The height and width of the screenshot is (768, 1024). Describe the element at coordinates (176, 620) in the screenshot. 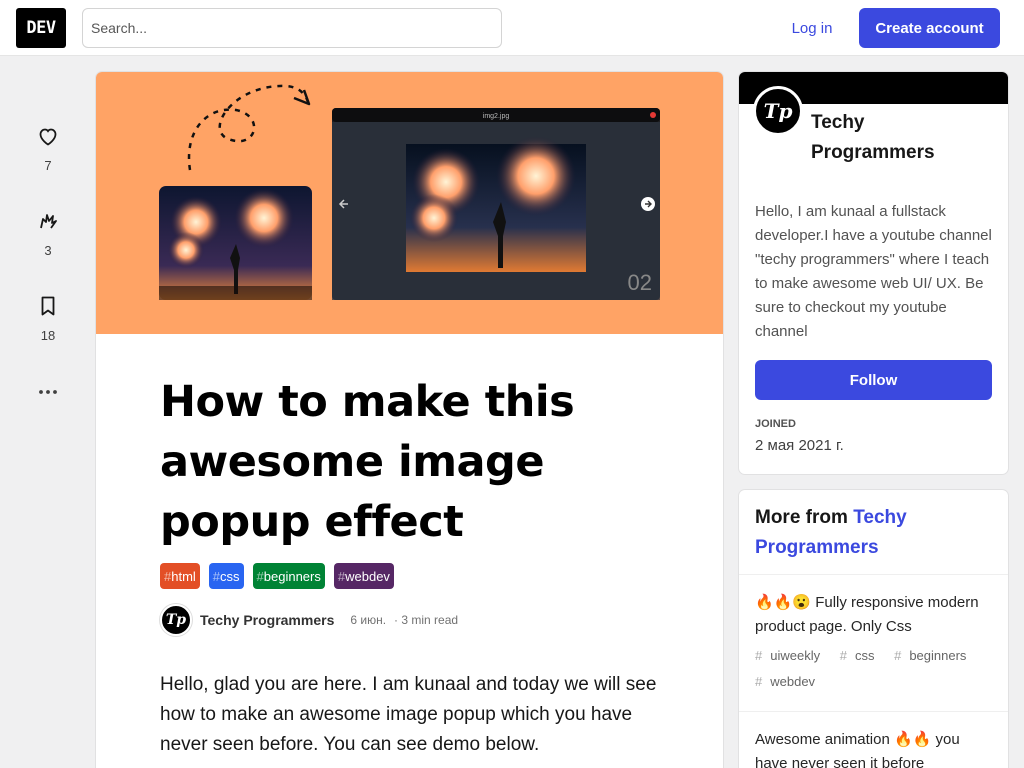

I see `author-avatar: Tp` at that location.